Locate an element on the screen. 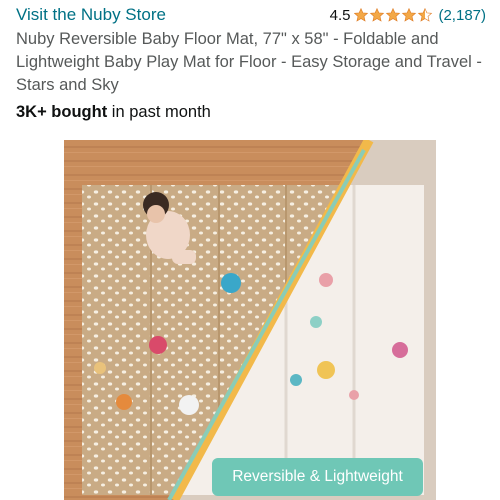 This screenshot has height=500, width=500. store-rating-row: Visit the Nuby Store 4.5 (2,187) is located at coordinates (251, 15).